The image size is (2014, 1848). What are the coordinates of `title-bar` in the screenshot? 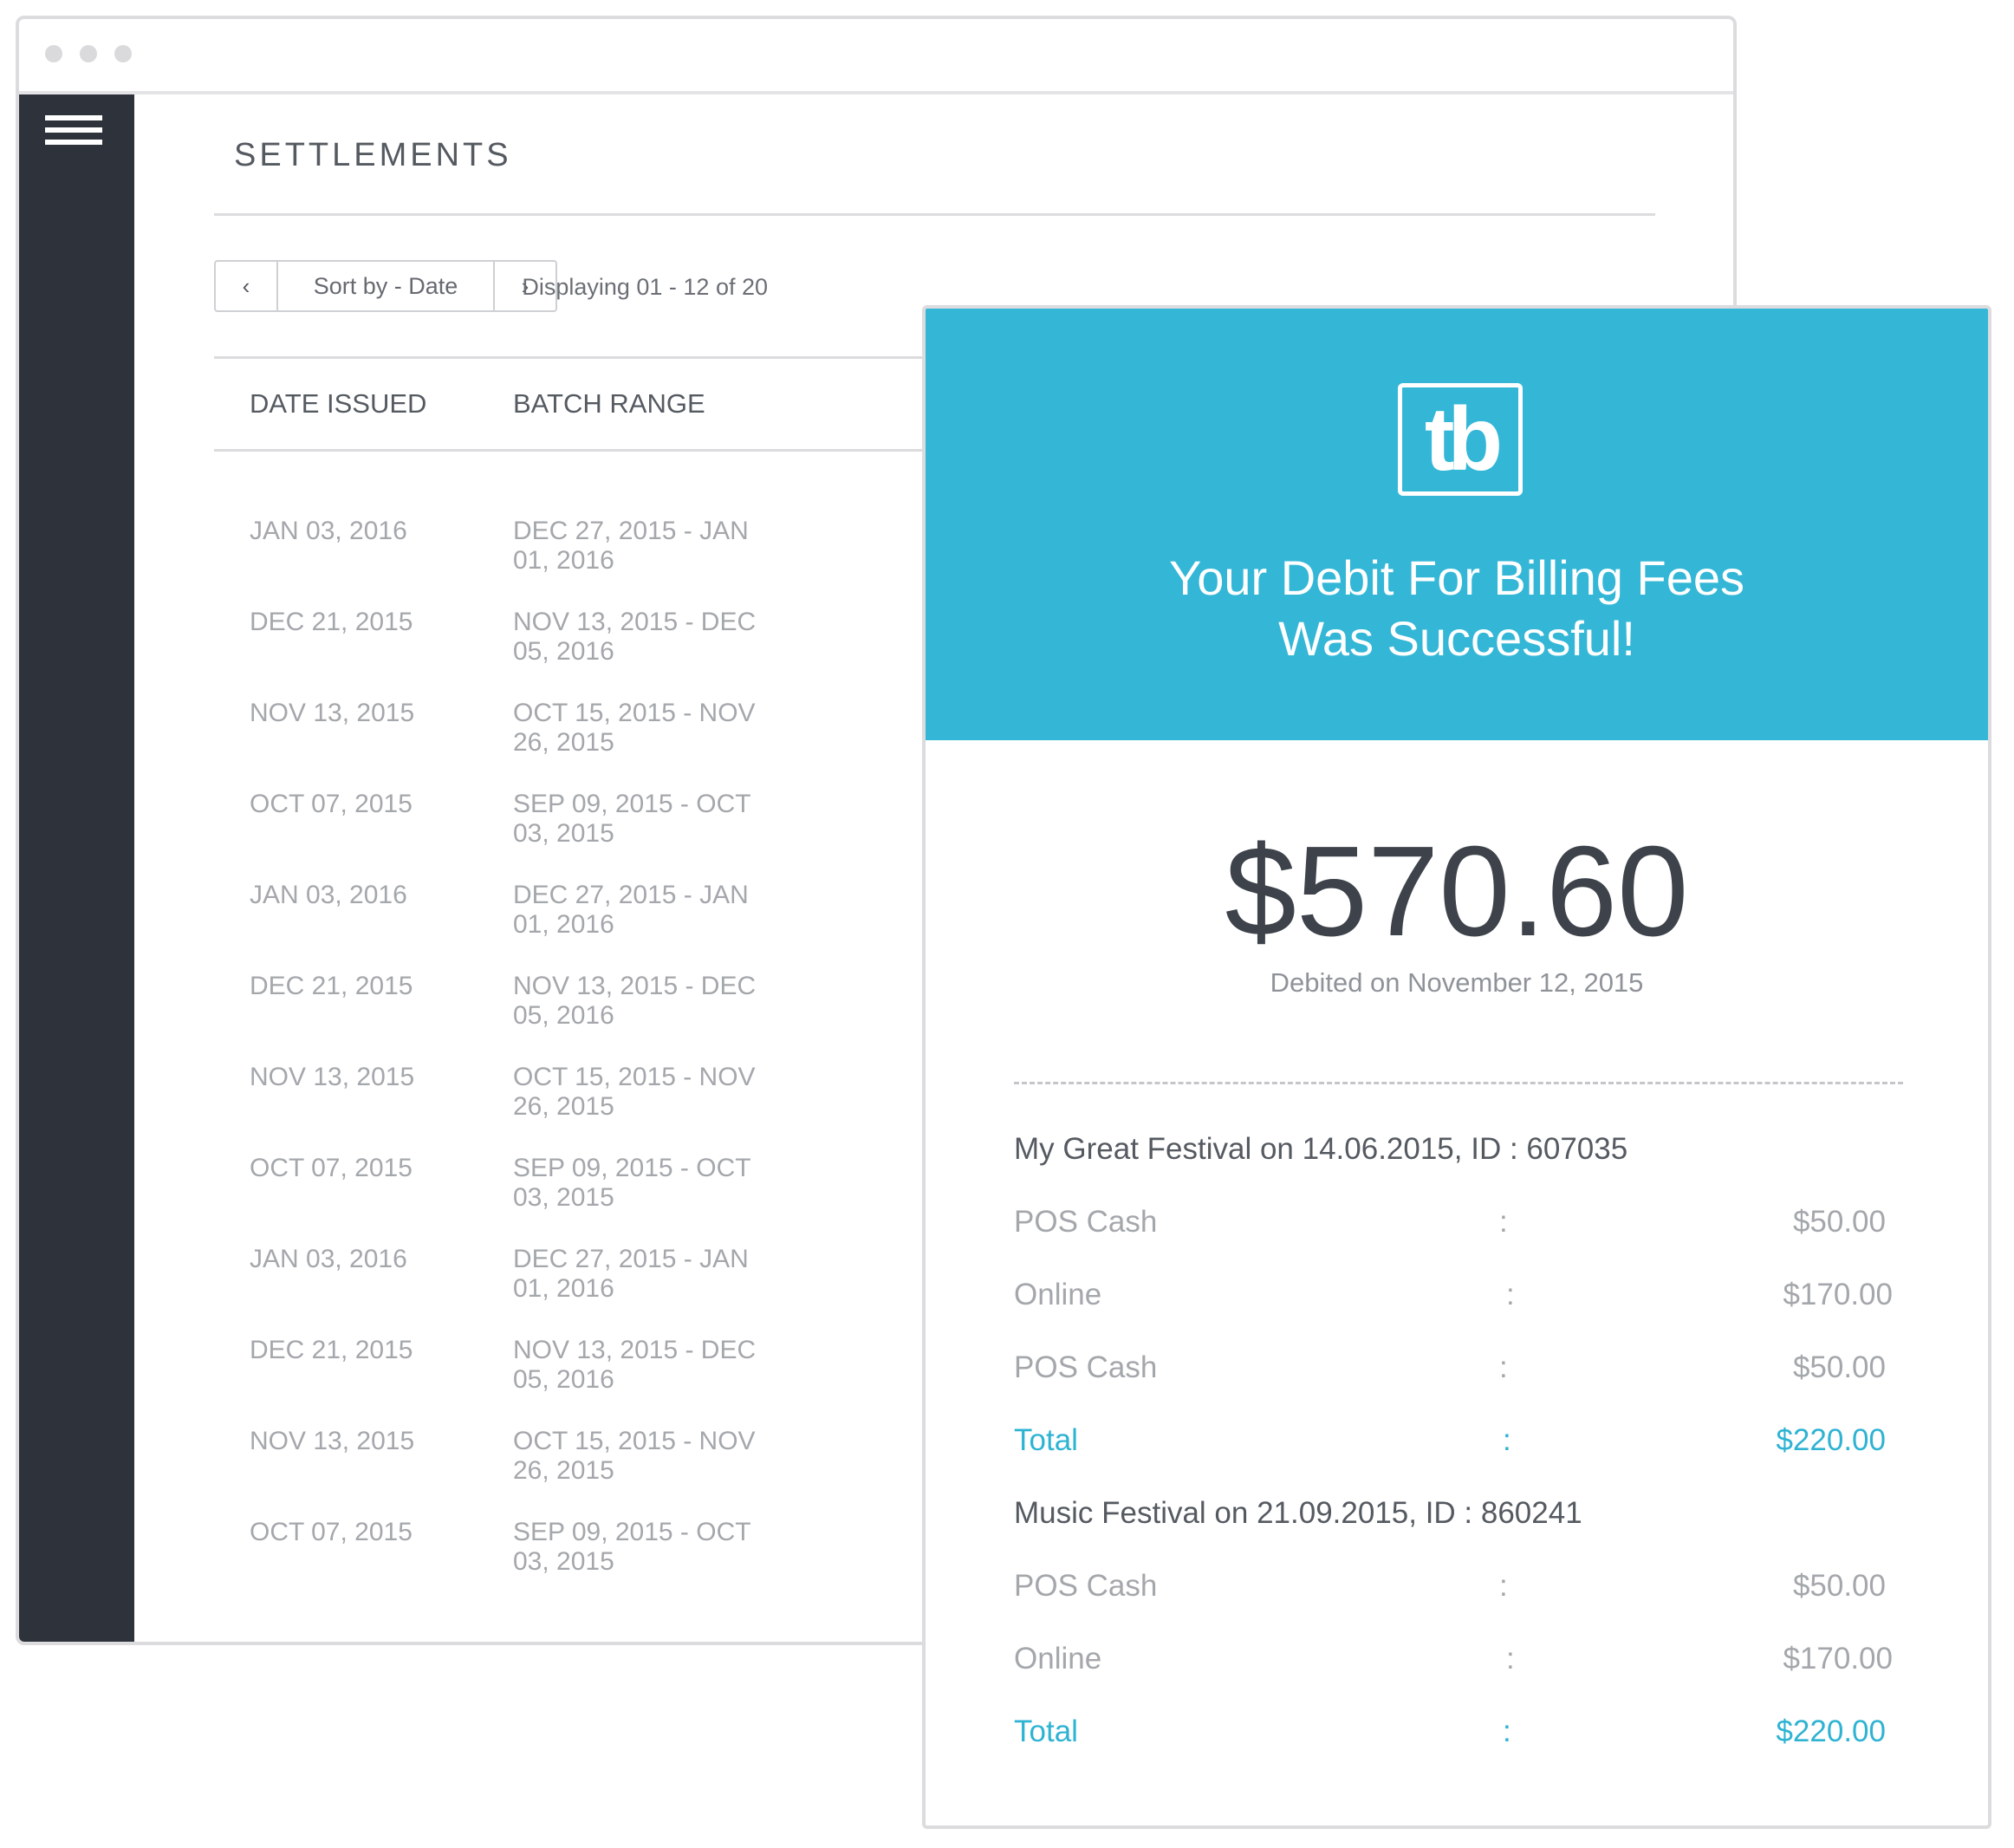 It's located at (876, 56).